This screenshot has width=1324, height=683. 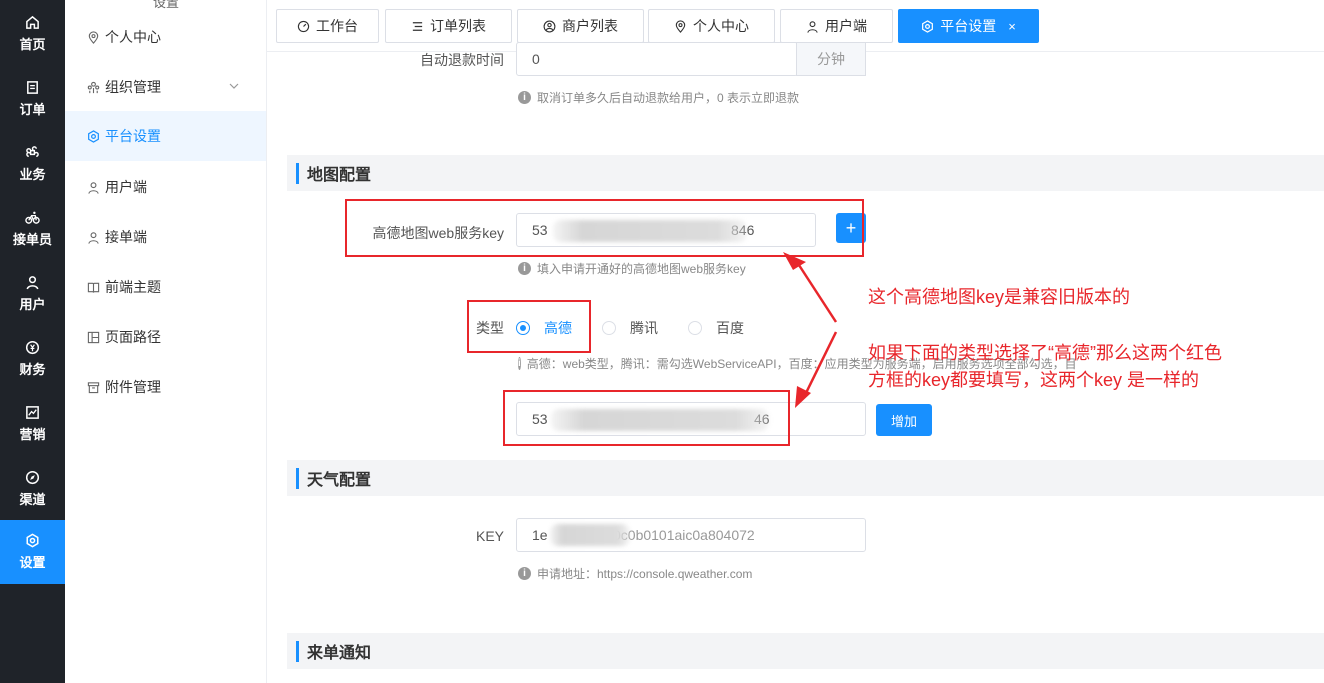 What do you see at coordinates (1045, 353) in the screenshot?
I see `annotation-text-line2: 如果下面的类型选择了“高德”那么这两个红色` at bounding box center [1045, 353].